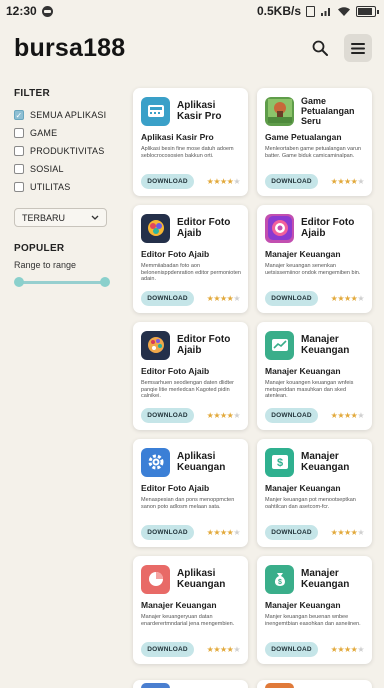 The height and width of the screenshot is (688, 384). I want to click on checkbox-checked: ✓, so click(19, 115).